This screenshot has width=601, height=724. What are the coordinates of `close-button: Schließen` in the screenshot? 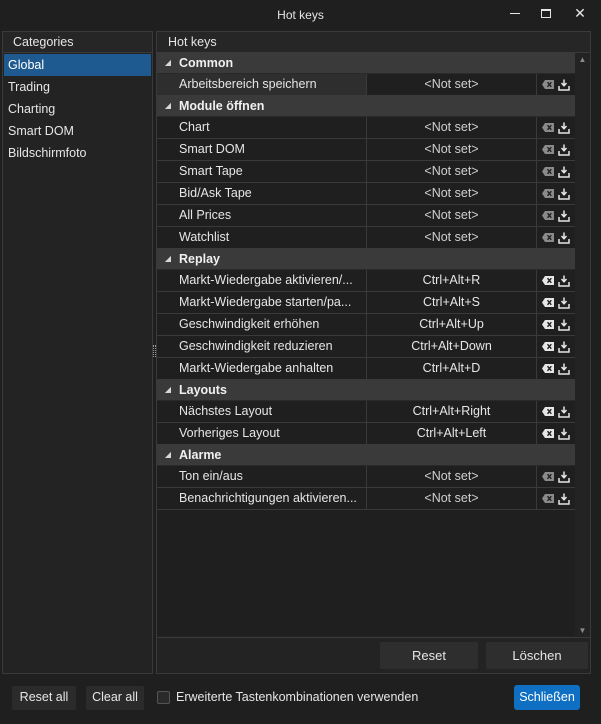 It's located at (547, 697).